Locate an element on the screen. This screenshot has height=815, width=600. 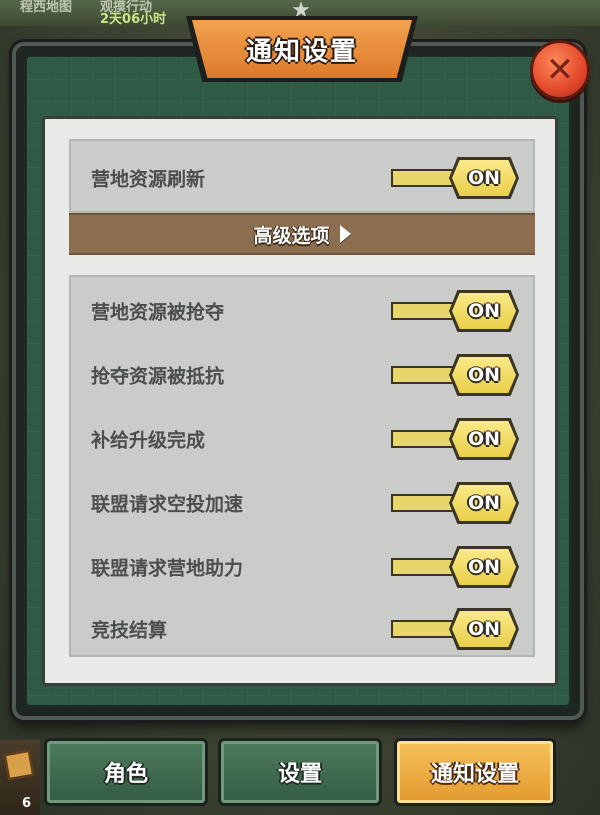
setting-row: 补给升级完成 ON is located at coordinates (302, 439).